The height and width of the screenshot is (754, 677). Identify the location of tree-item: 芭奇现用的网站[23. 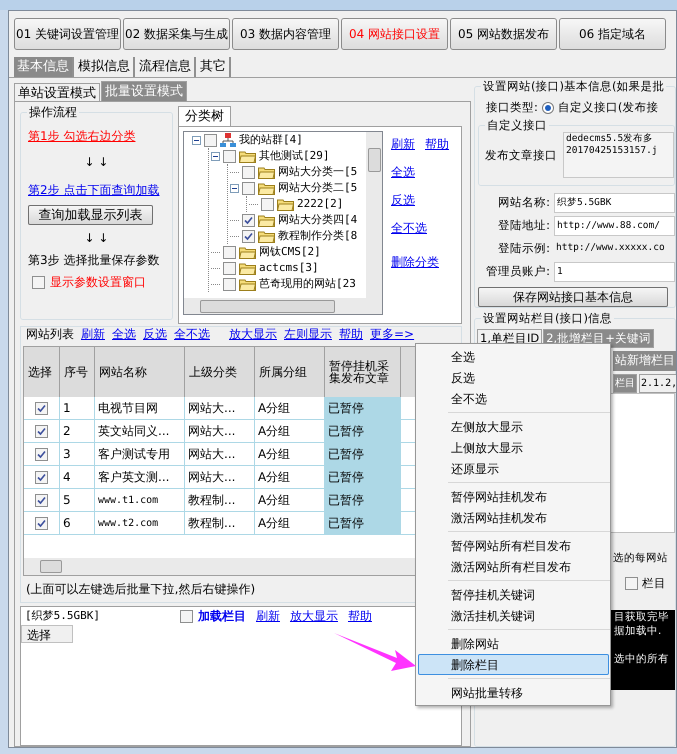
(307, 284).